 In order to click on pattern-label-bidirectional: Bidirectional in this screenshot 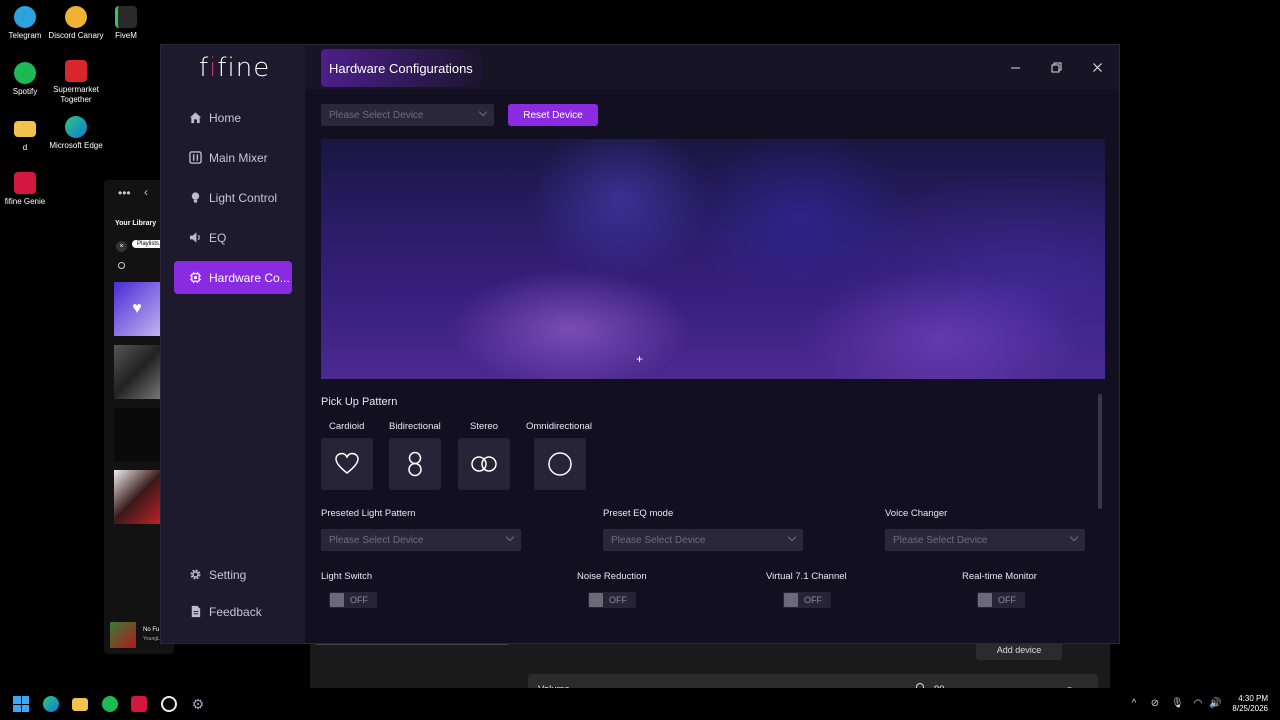, I will do `click(415, 426)`.